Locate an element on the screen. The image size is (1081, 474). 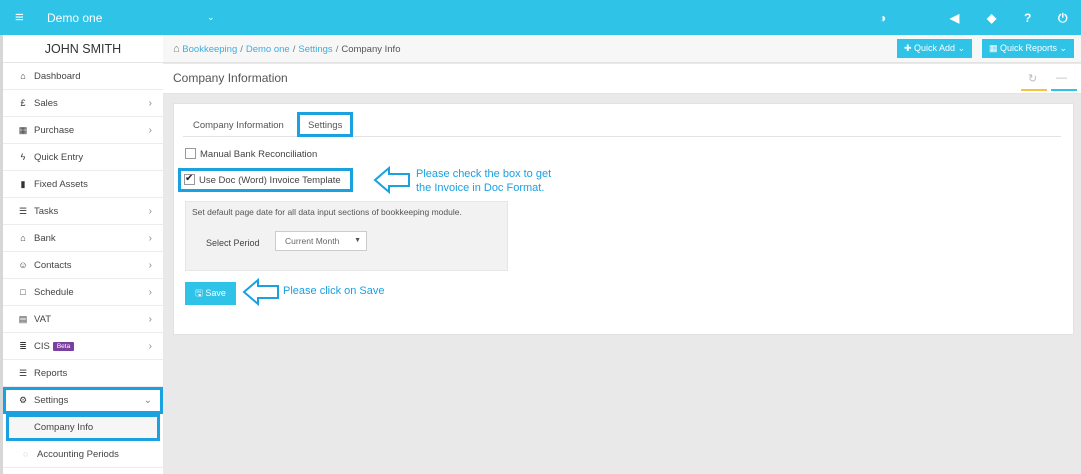
gears-icon: ⚙ is located at coordinates (23, 400).